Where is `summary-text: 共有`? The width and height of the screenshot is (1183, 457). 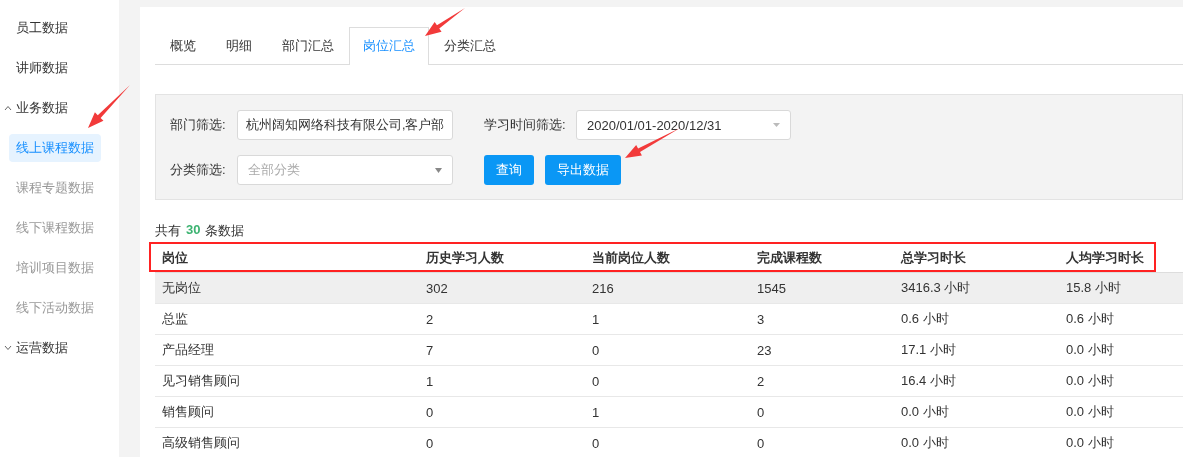
summary-text: 共有 is located at coordinates (168, 231).